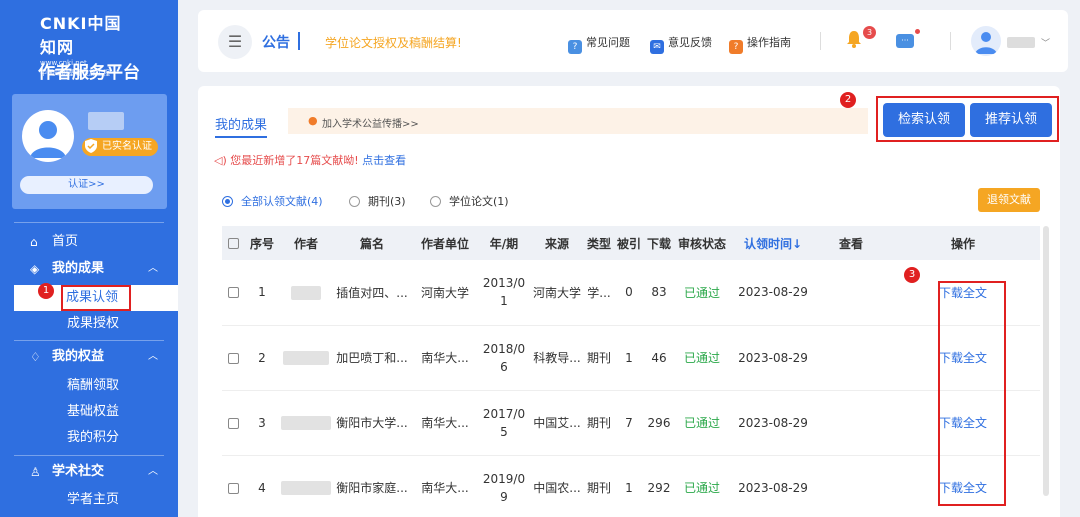  I want to click on filter-thesis: 学位论文(1), so click(469, 201).